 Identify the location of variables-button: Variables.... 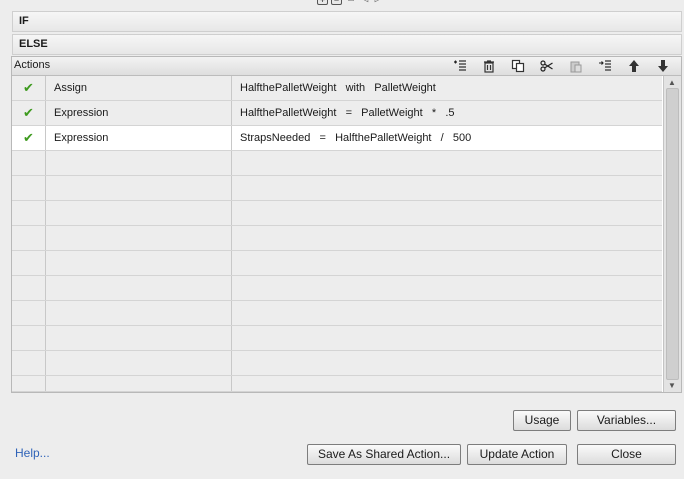
(626, 420).